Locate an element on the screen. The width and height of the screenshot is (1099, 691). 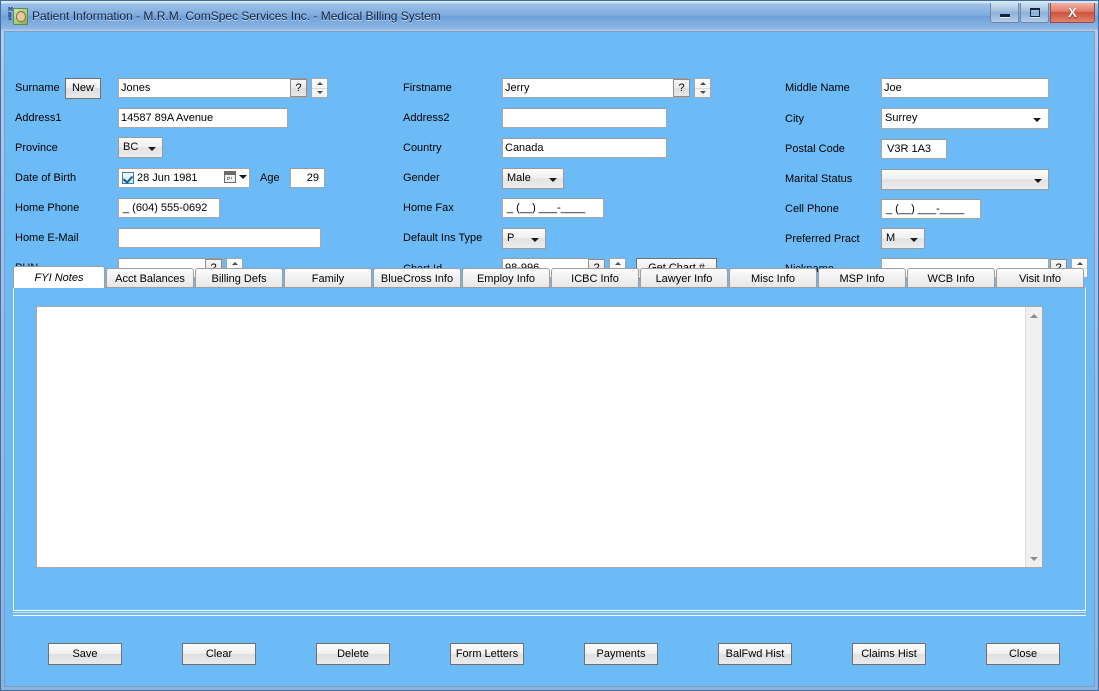
label-home-phone: Home Phone is located at coordinates (47, 208).